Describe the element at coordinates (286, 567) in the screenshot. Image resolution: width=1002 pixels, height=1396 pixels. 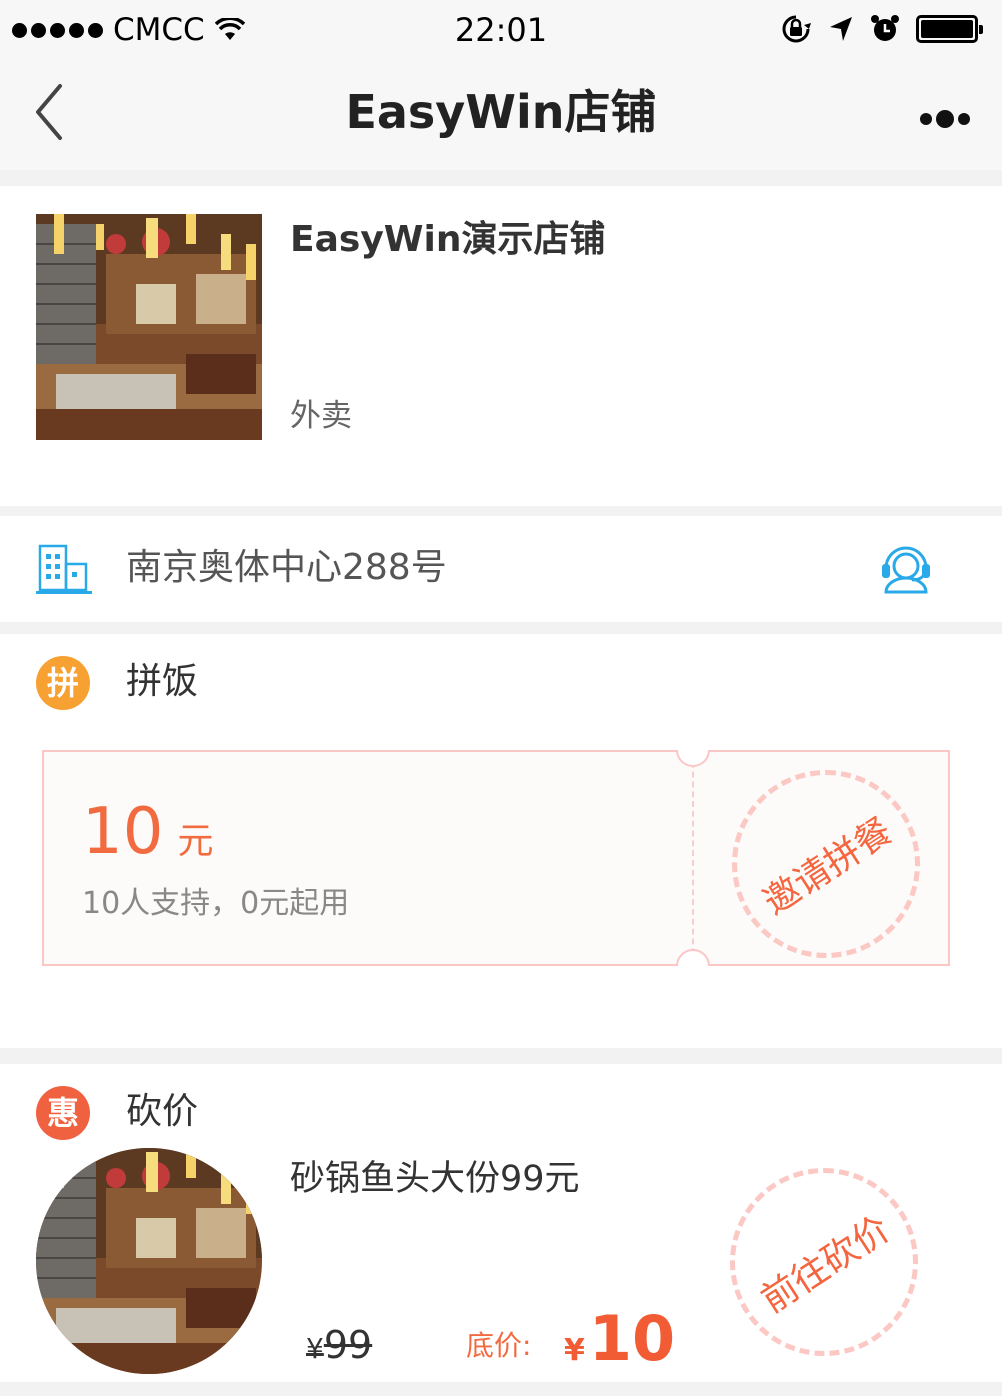
I see `store-address: 南京奥体中心288号` at that location.